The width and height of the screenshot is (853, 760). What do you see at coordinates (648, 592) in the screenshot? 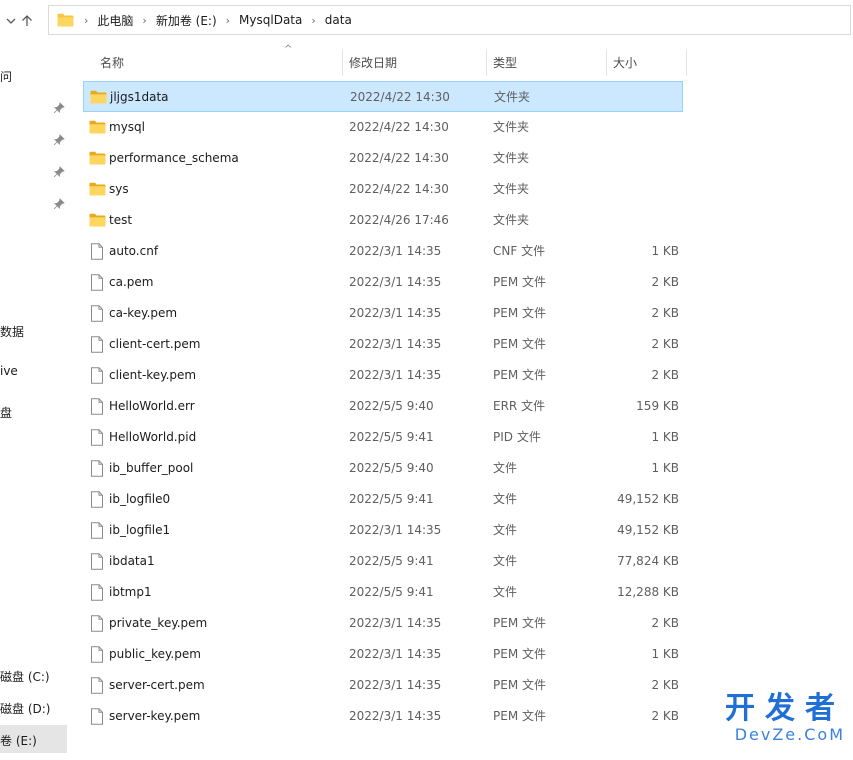
I see `file-size: 12,288 KB` at bounding box center [648, 592].